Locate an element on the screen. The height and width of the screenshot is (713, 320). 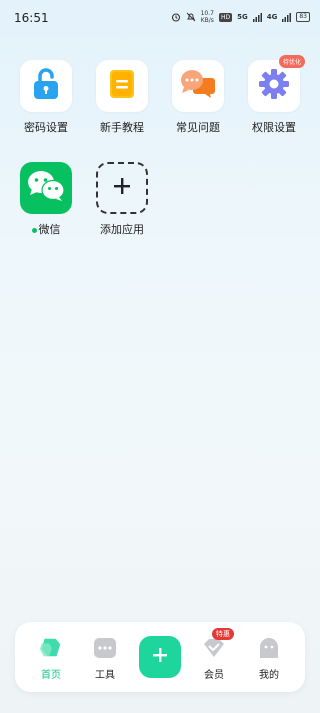
app-password-settings: 密码设置 is located at coordinates (46, 97).